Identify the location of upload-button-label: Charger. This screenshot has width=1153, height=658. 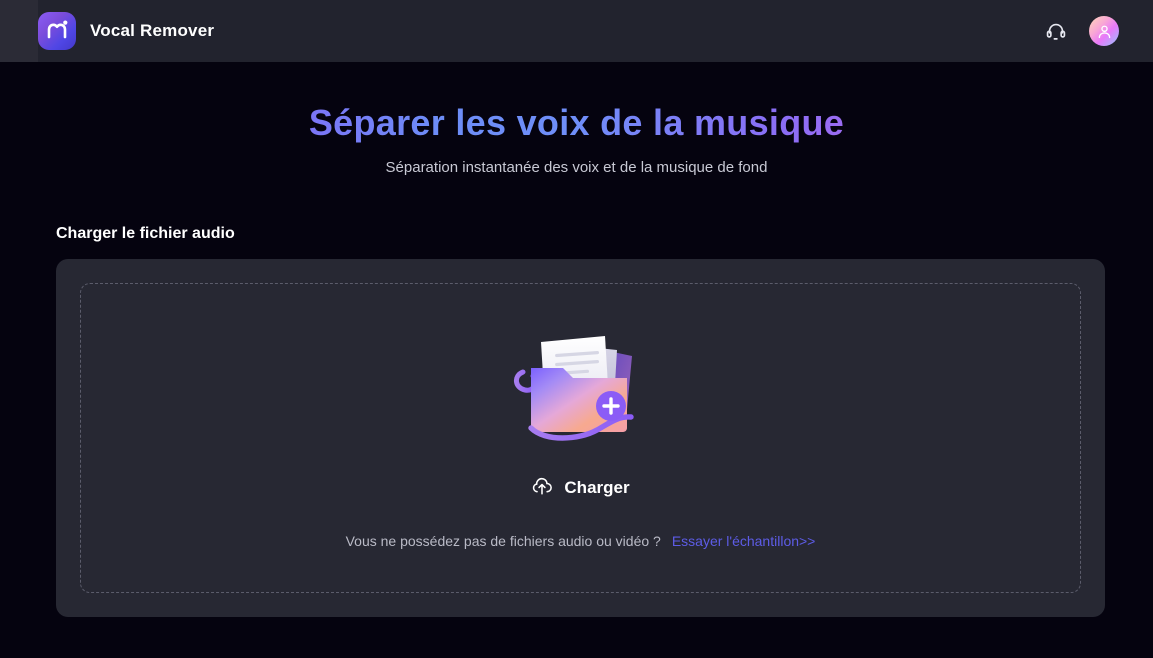
(597, 487).